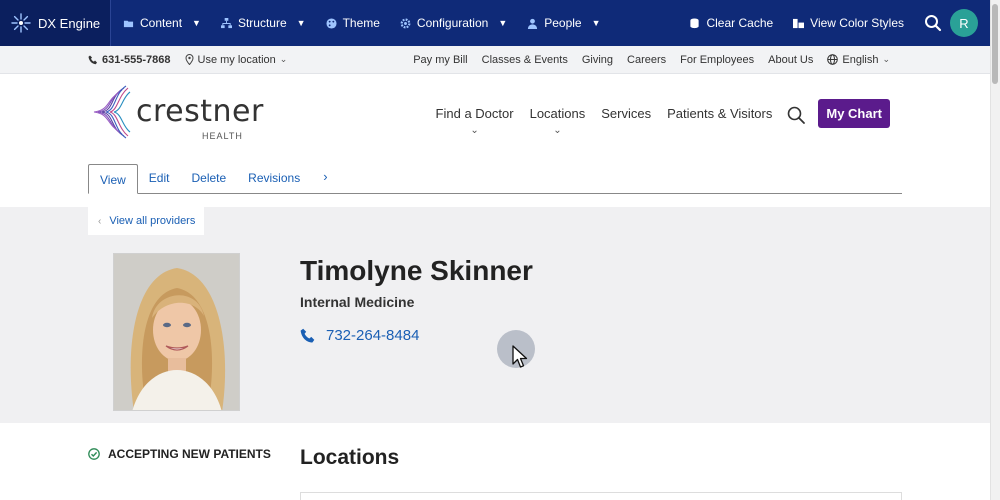 The image size is (1000, 500). I want to click on utility-link-classes-events: Classes & Events, so click(525, 60).